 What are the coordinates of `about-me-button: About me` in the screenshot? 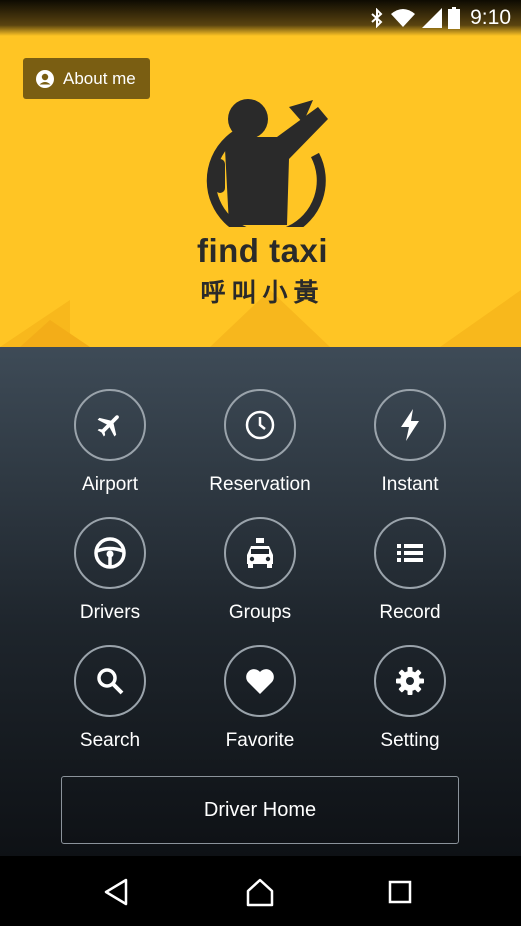 It's located at (86, 78).